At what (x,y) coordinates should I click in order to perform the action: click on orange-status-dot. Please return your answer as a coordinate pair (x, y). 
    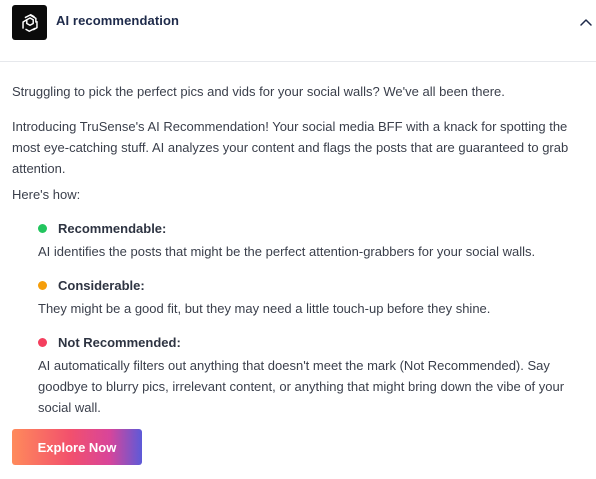
    Looking at the image, I should click on (42, 285).